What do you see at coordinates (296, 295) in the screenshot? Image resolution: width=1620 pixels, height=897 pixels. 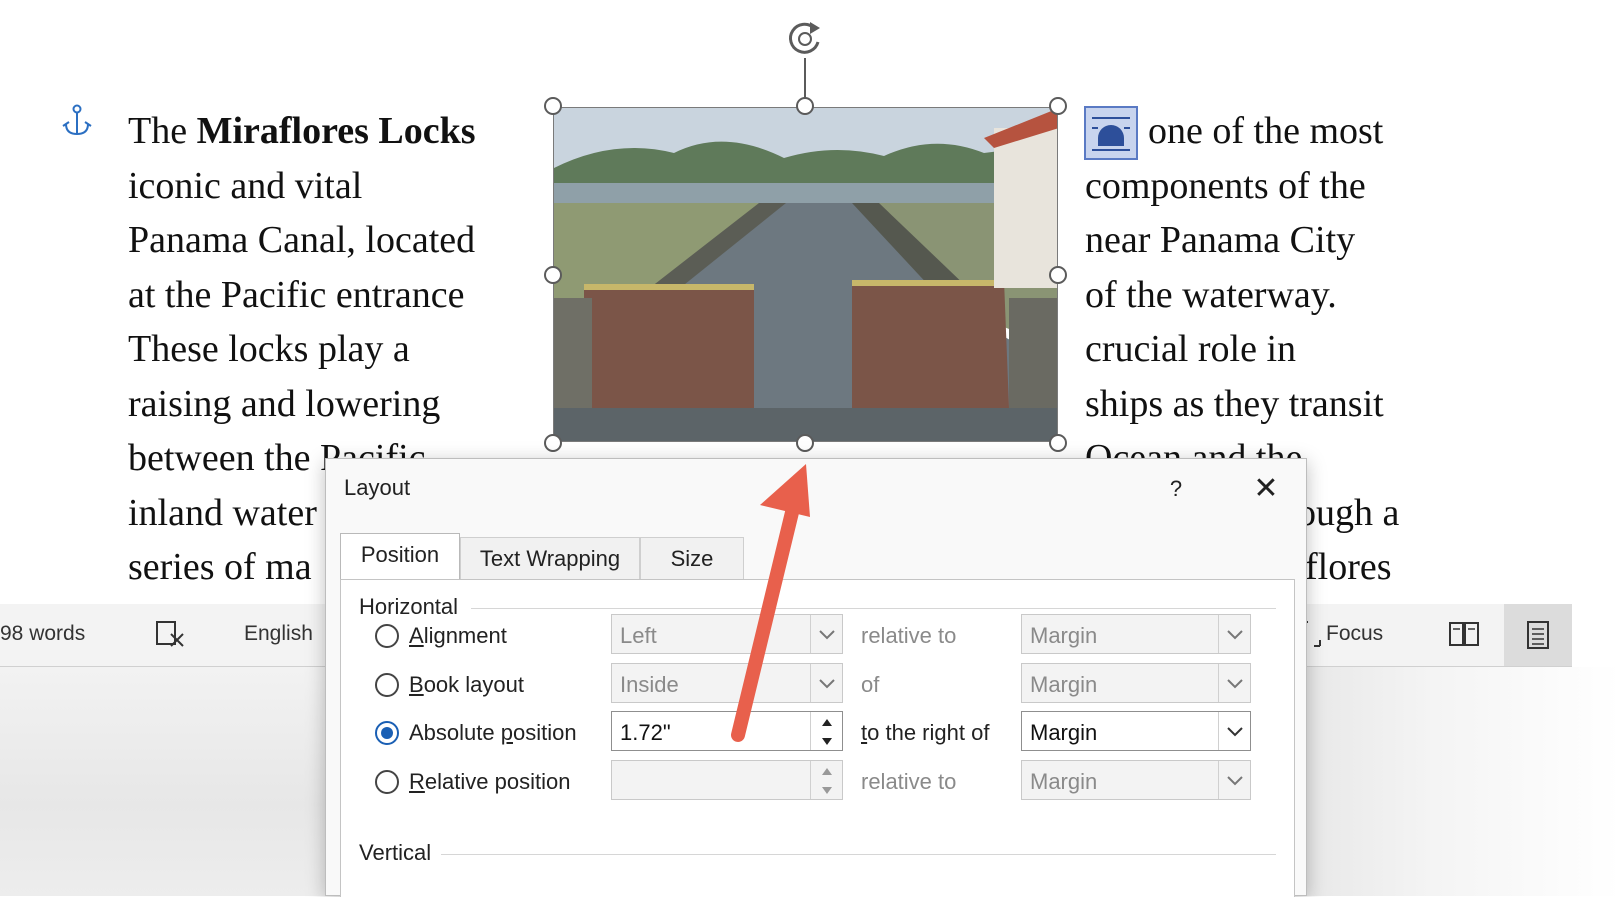 I see `doc-line: at the Pacific entrance` at bounding box center [296, 295].